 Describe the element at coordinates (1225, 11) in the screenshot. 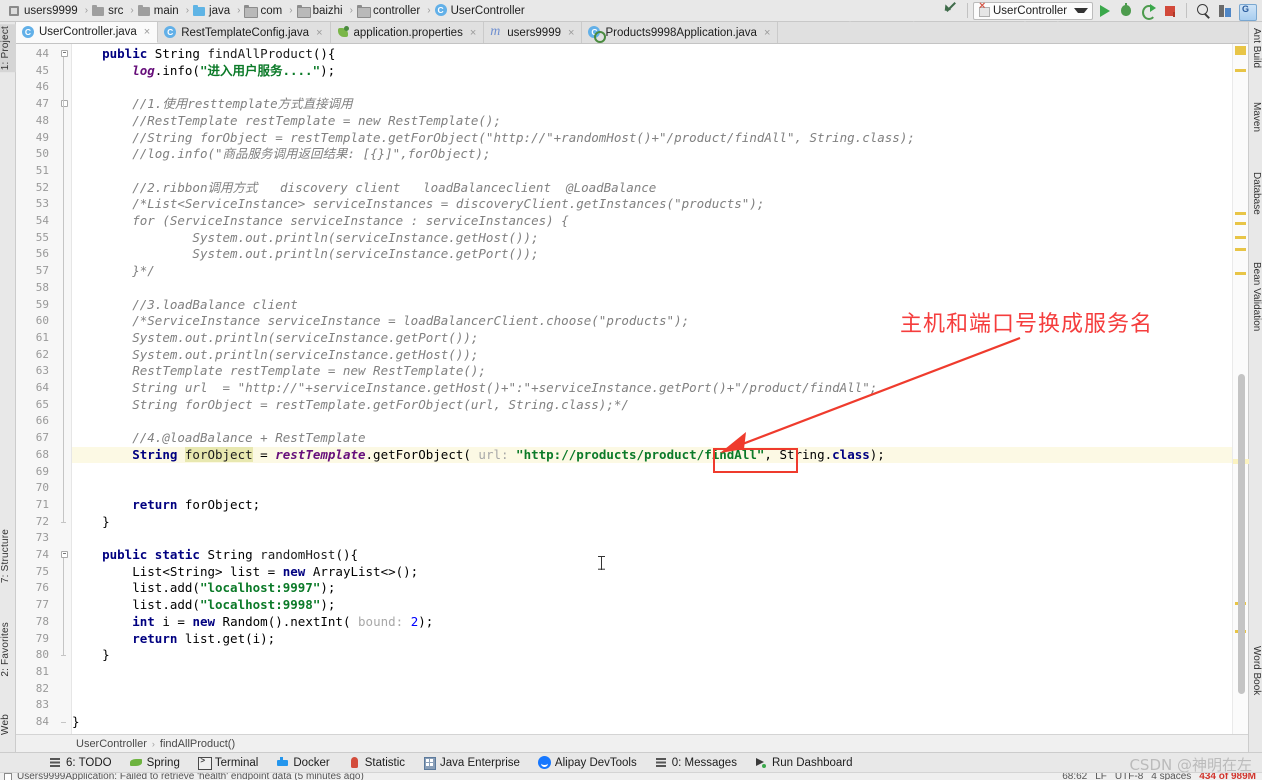

I see `project-structure-icon` at that location.